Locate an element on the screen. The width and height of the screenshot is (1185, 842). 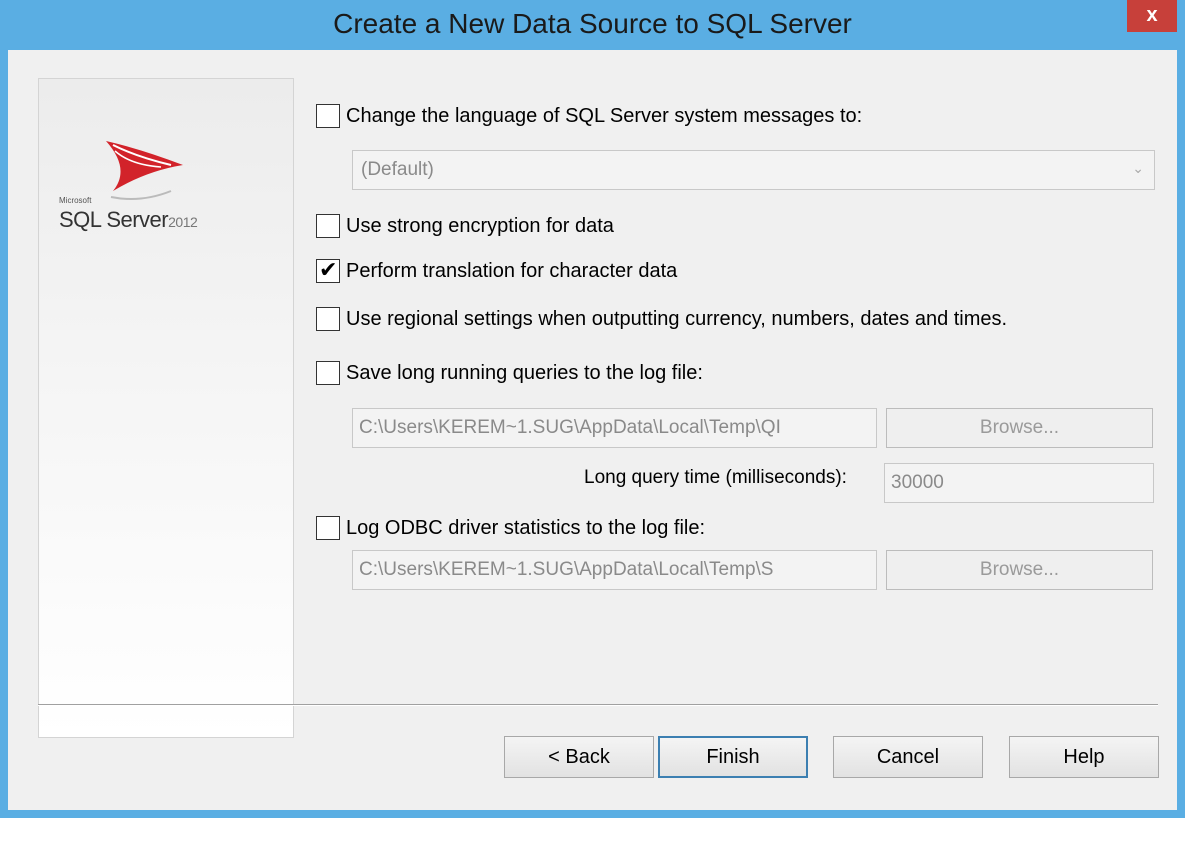
translation-option: ✔ Perform translation for character data is located at coordinates (497, 270).